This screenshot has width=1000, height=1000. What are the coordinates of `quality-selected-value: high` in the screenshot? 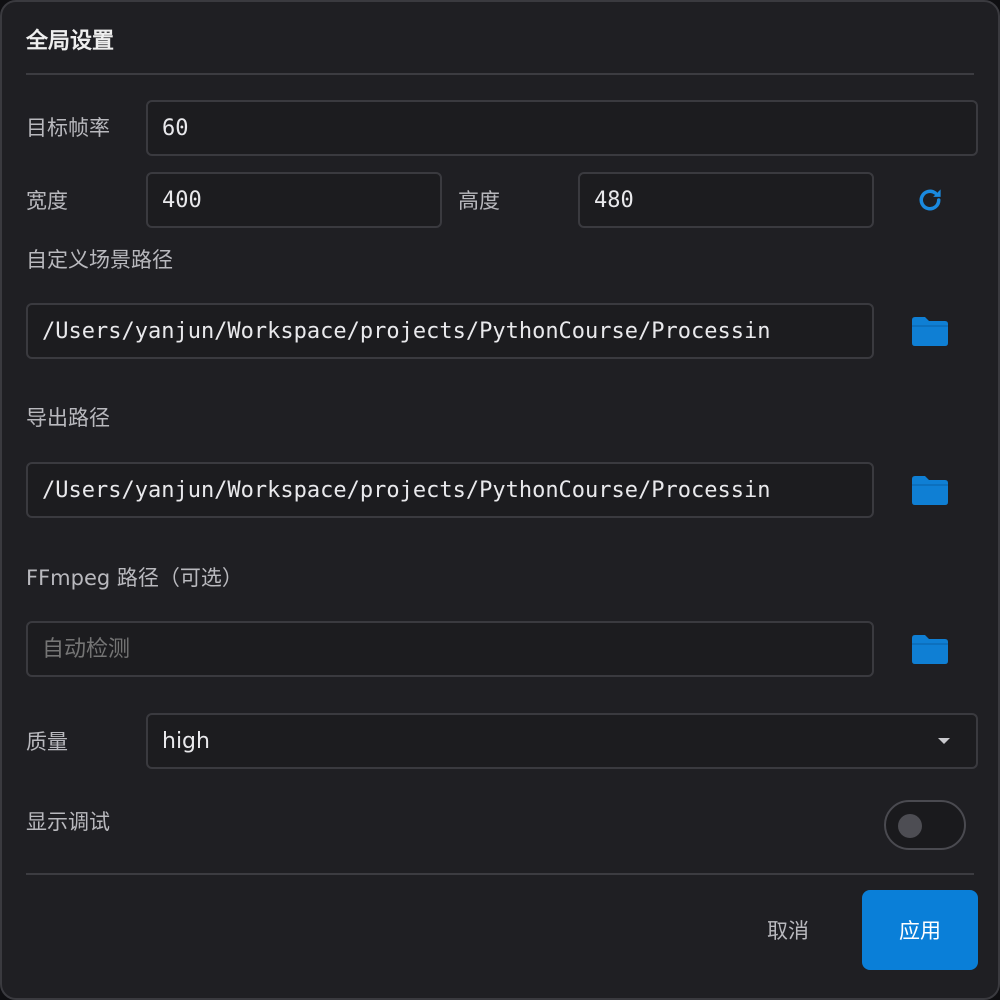 It's located at (186, 741).